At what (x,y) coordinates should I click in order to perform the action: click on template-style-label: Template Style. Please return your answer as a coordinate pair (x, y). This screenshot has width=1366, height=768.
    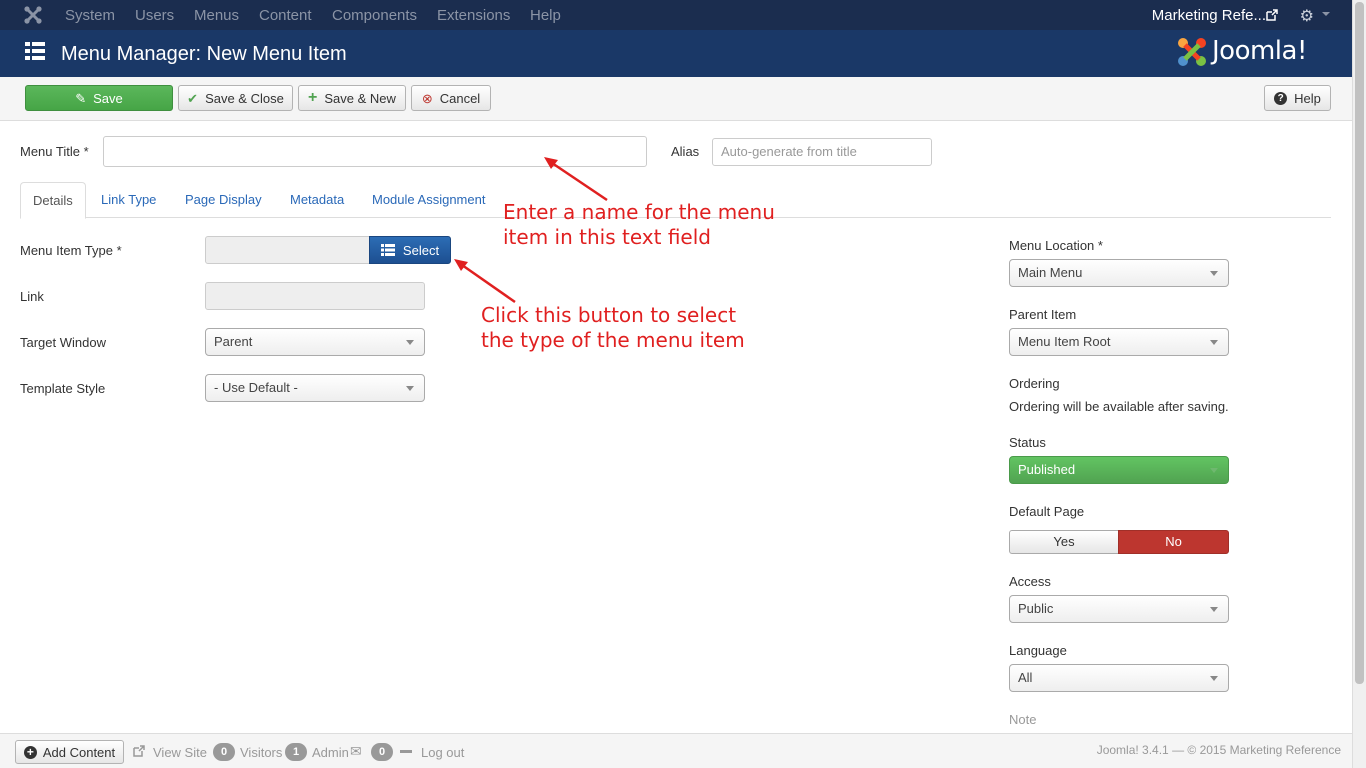
    Looking at the image, I should click on (63, 388).